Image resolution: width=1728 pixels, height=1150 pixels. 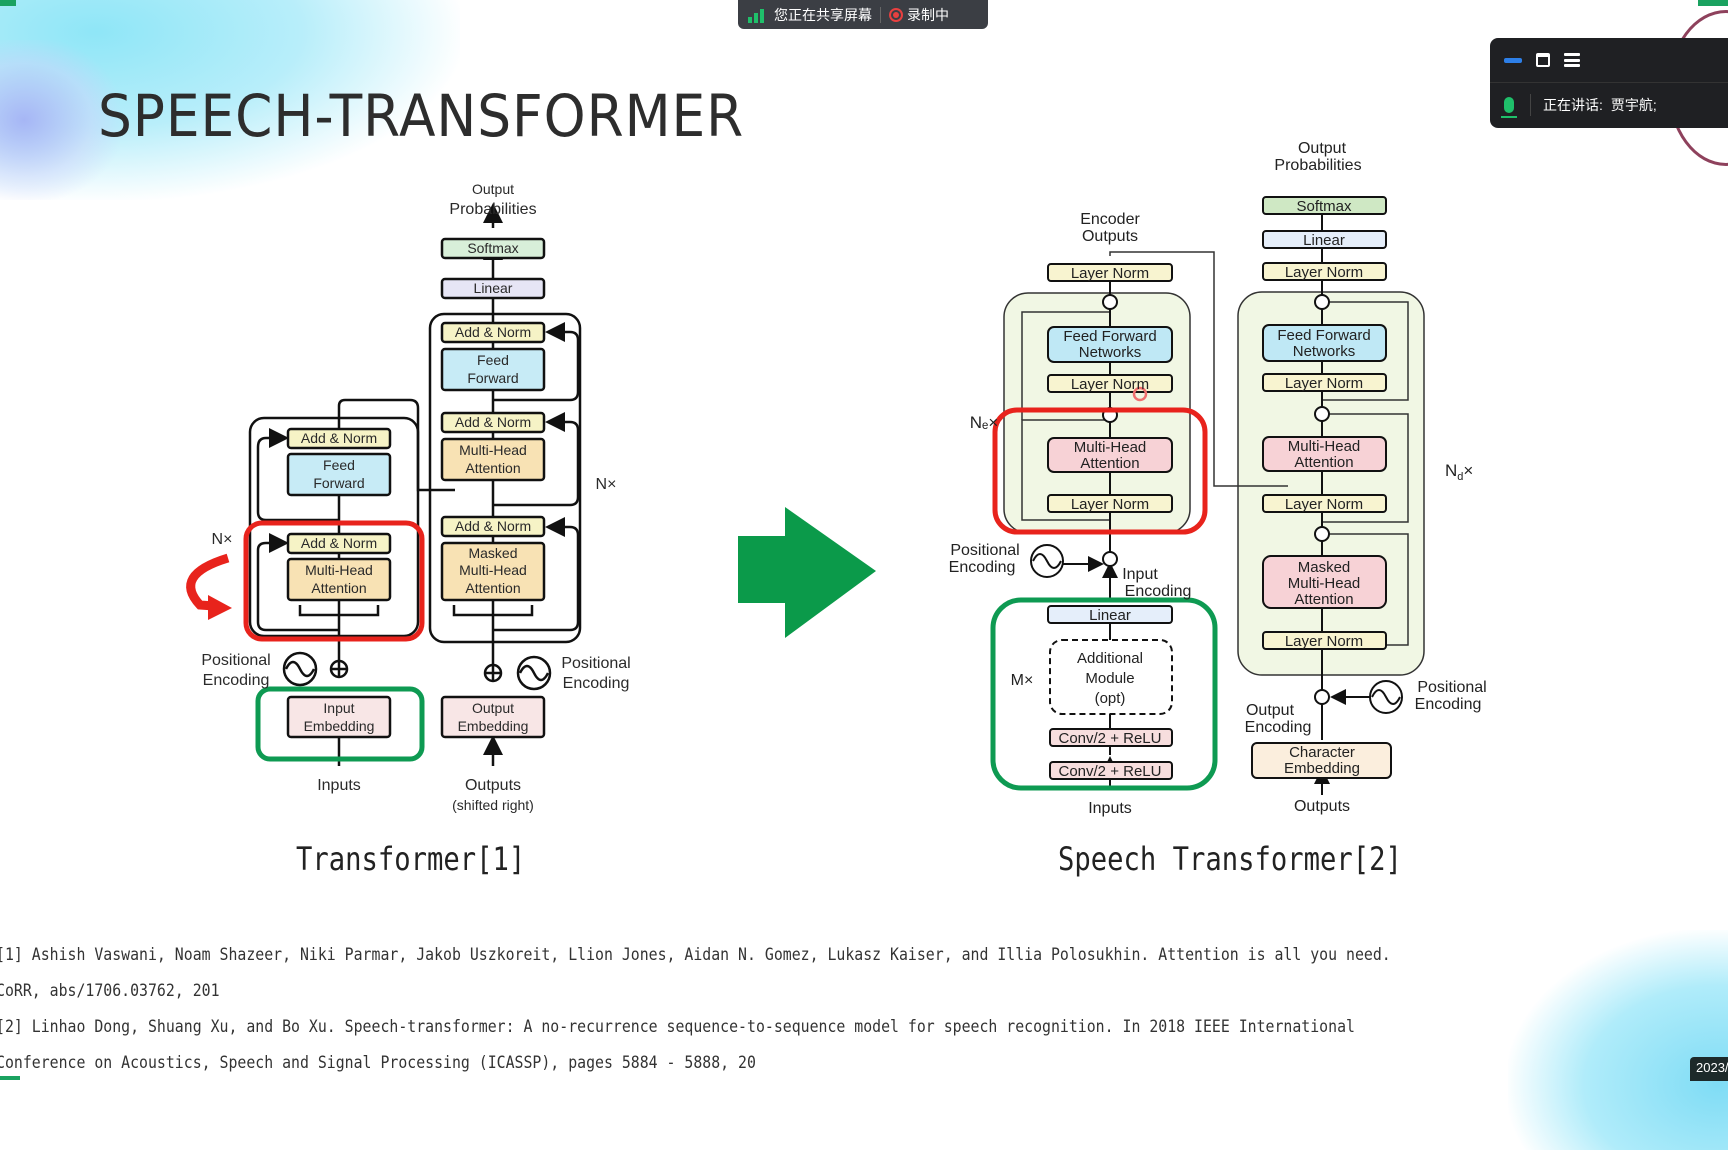 I want to click on input-embedding-label: Input, so click(x=338, y=708).